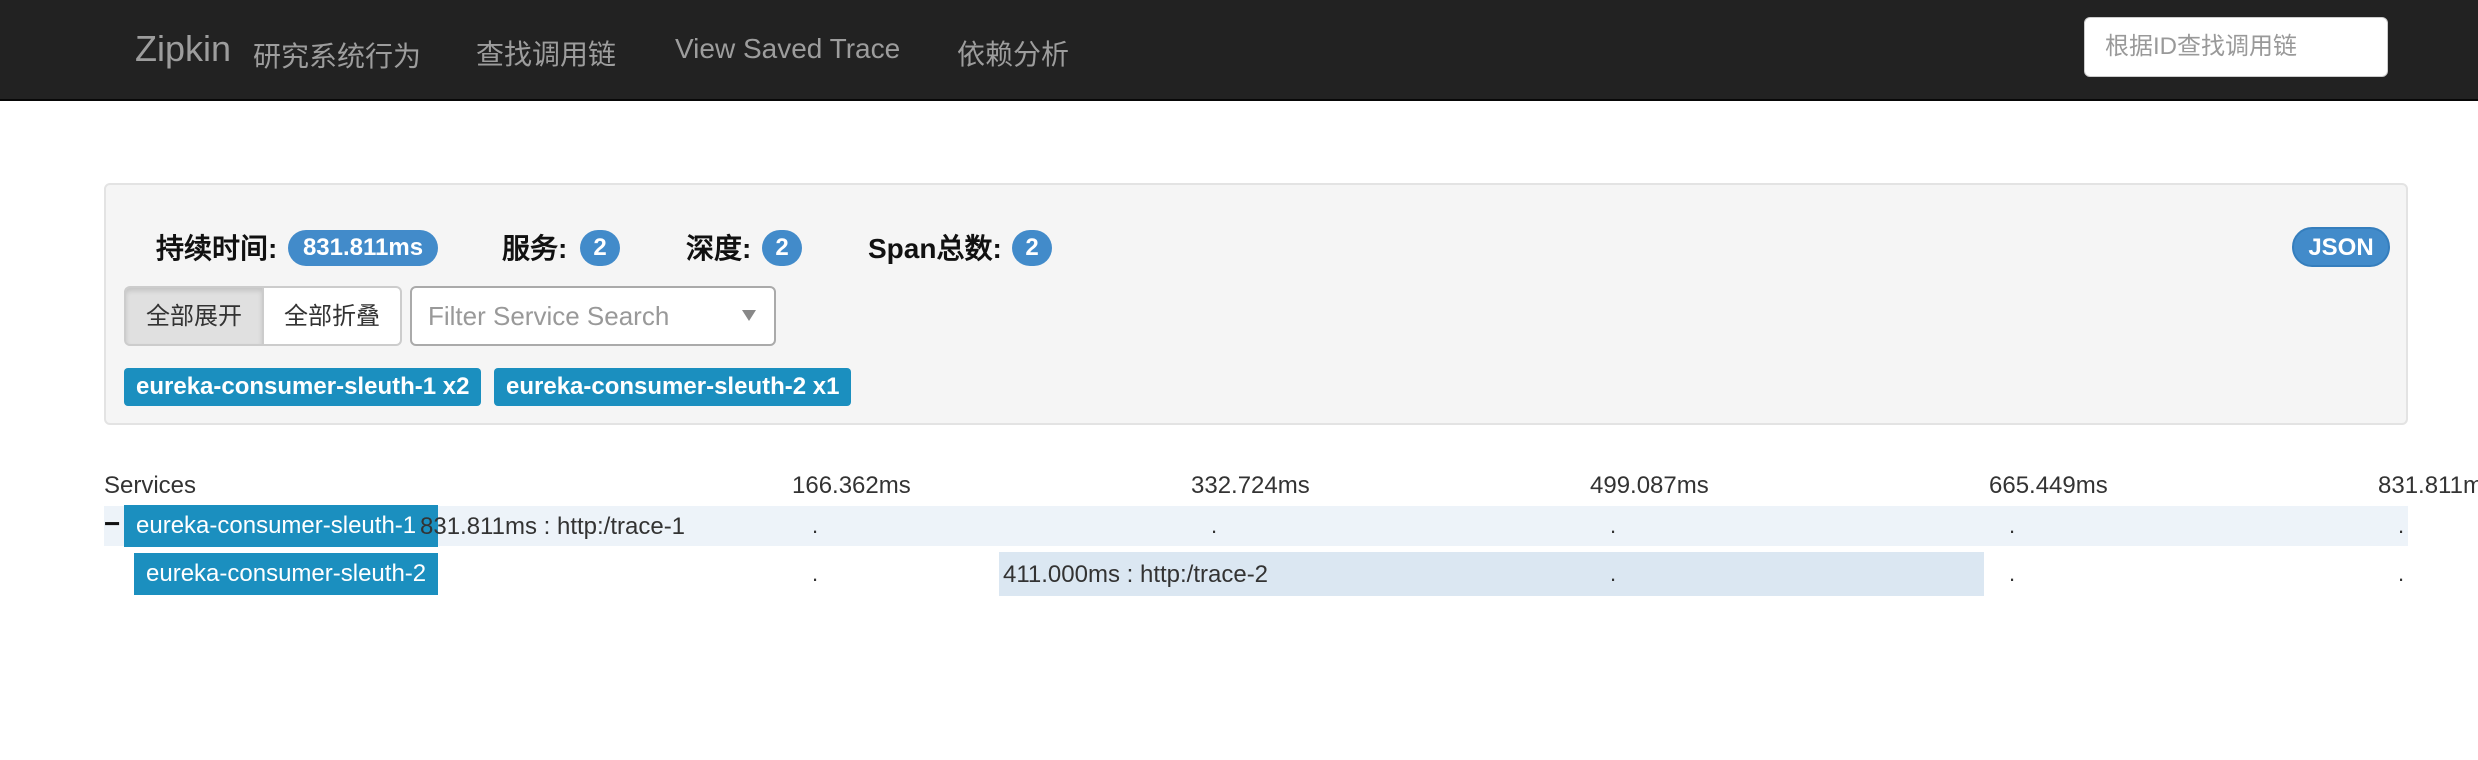 The height and width of the screenshot is (760, 2478). What do you see at coordinates (535, 248) in the screenshot?
I see `services-label: 服务:` at bounding box center [535, 248].